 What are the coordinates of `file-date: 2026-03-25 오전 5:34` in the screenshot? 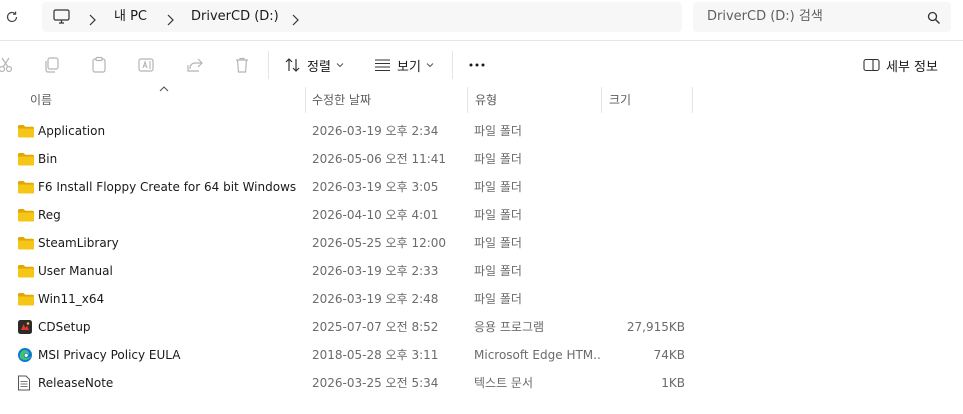 It's located at (375, 383).